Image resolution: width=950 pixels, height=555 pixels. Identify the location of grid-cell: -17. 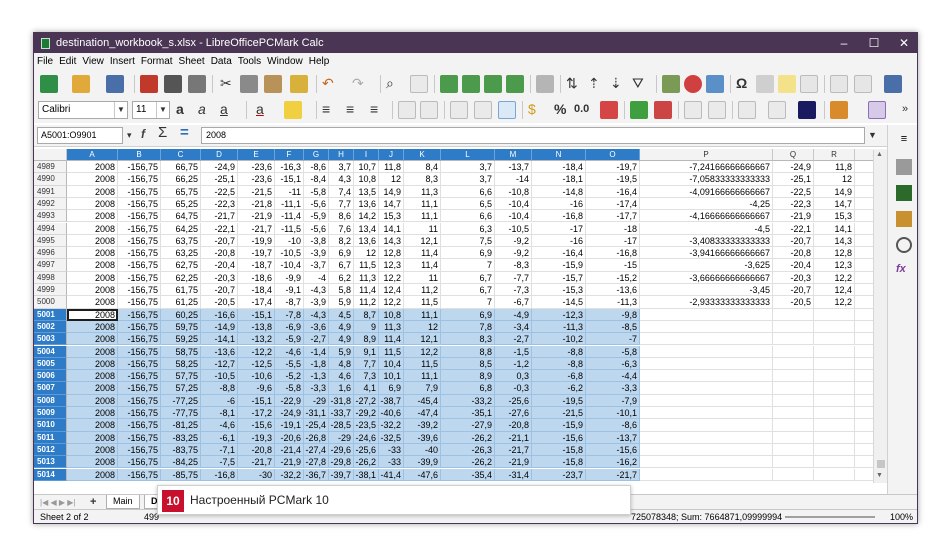
(559, 228).